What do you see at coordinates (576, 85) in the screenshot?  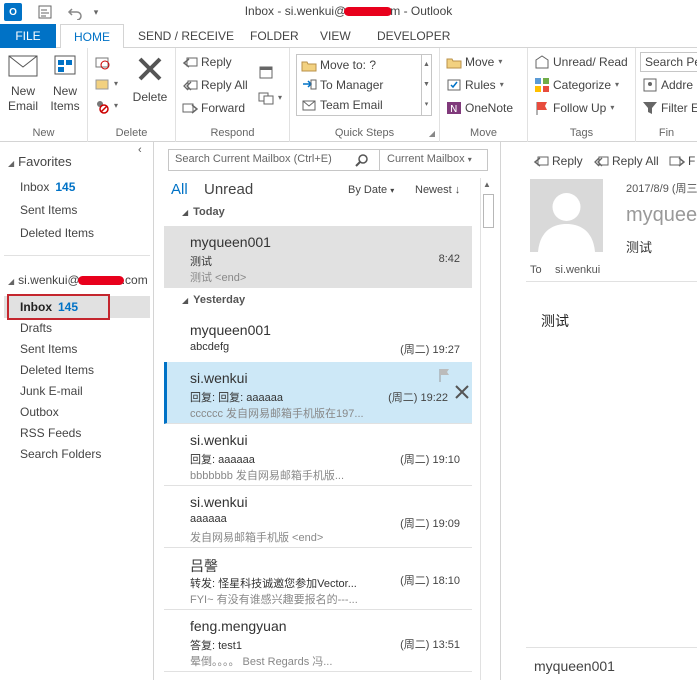 I see `categorize-button: Categorize ▾` at bounding box center [576, 85].